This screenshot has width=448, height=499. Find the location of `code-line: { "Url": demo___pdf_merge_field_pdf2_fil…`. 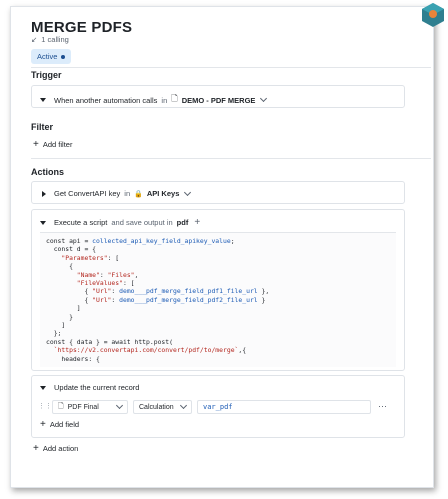

code-line: { "Url": demo___pdf_merge_field_pdf2_fil… is located at coordinates (156, 299).